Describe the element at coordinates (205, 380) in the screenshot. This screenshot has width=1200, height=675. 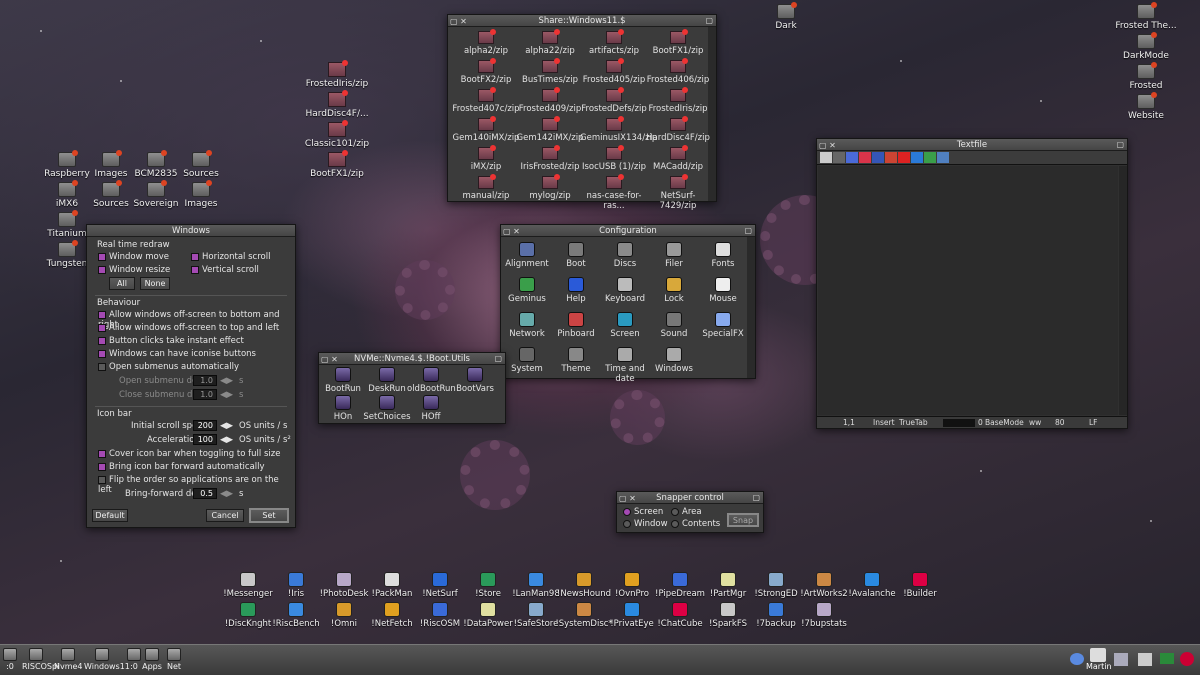
I see `open-delay-field: 1.0` at that location.